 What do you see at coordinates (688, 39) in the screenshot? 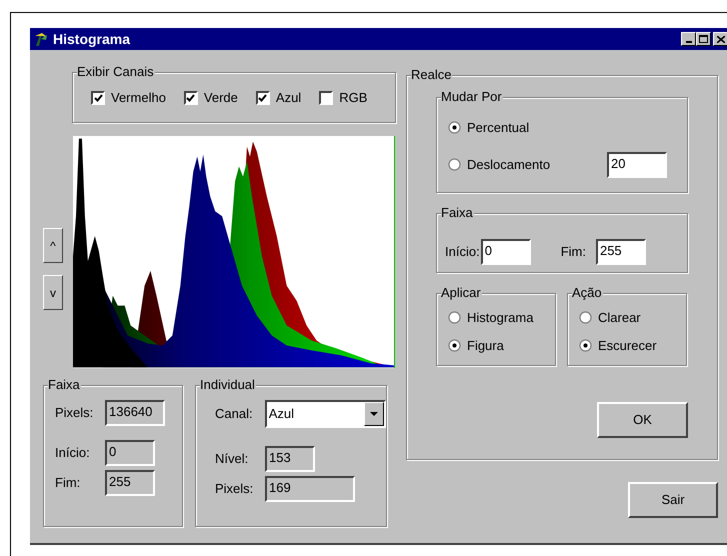
I see `minimize-button` at bounding box center [688, 39].